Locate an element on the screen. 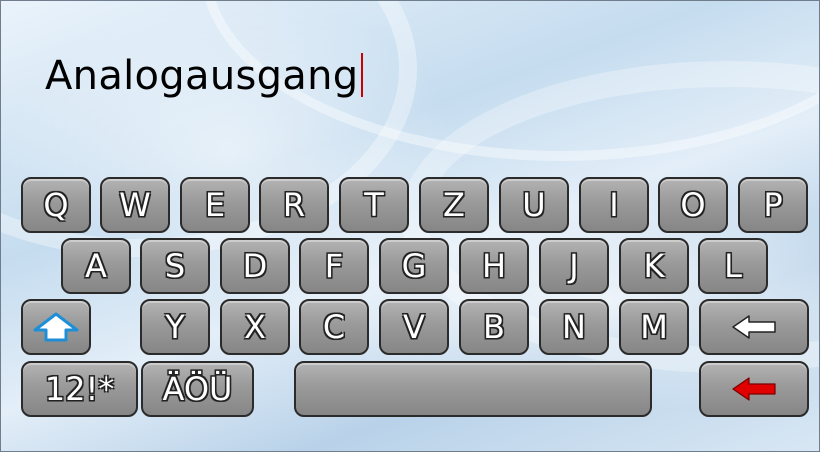 Image resolution: width=820 pixels, height=452 pixels. key-j: J is located at coordinates (574, 266).